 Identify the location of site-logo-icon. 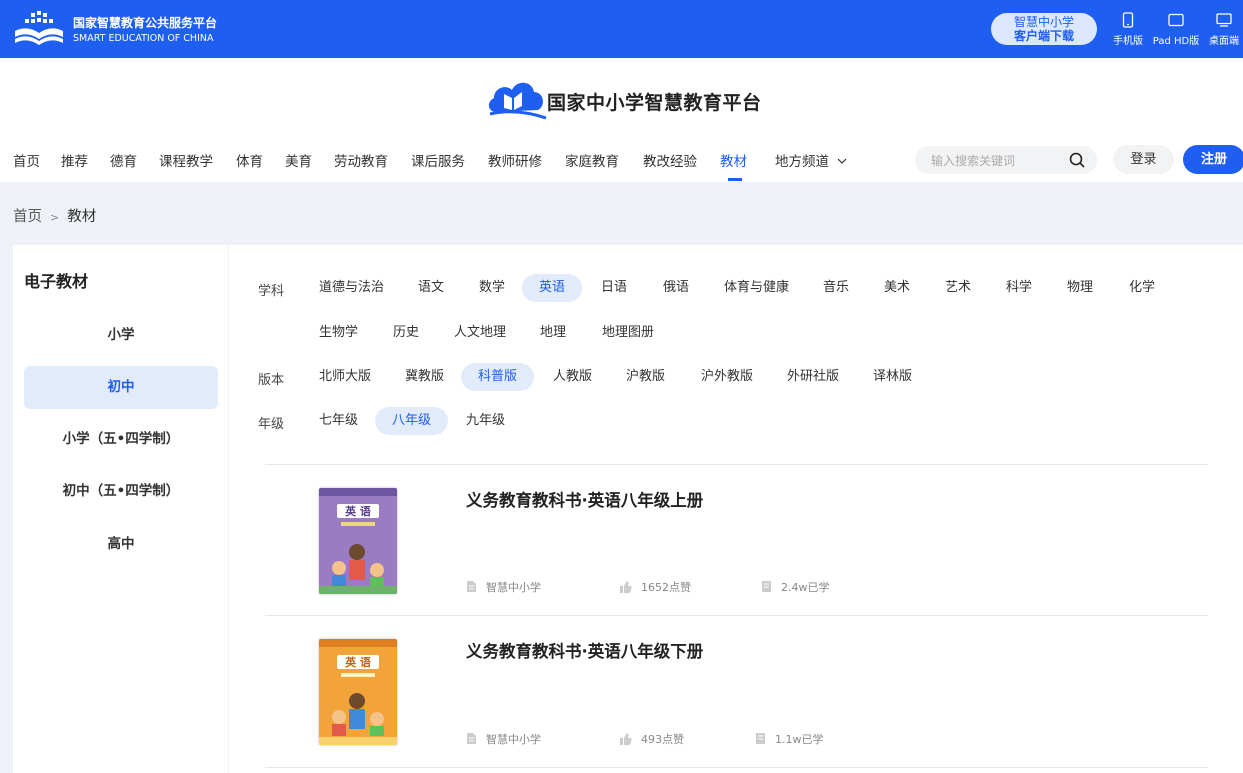
(517, 100).